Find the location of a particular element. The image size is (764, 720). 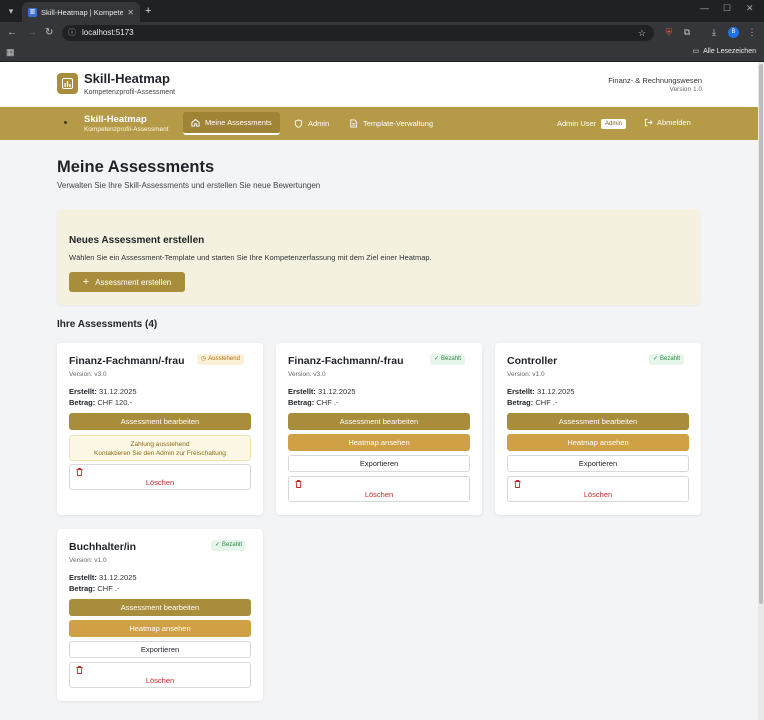

card-title: Buchhalter/in is located at coordinates (103, 547).